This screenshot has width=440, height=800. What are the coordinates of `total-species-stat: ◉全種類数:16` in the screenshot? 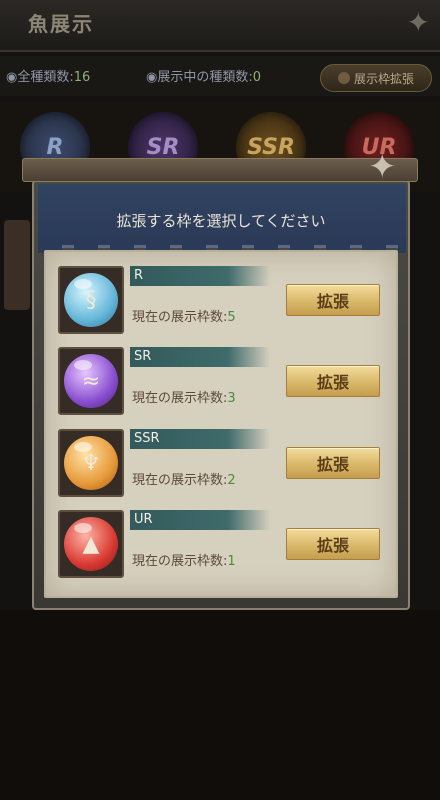 It's located at (48, 75).